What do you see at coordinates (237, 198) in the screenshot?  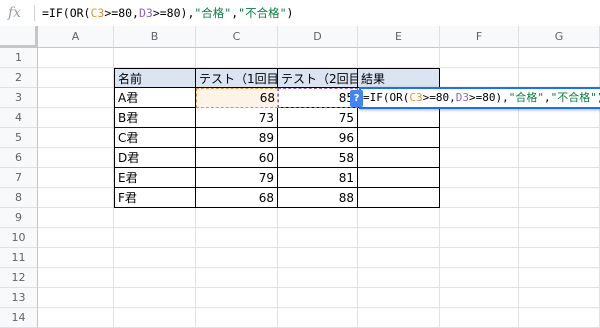 I see `test1-score-cell: 68` at bounding box center [237, 198].